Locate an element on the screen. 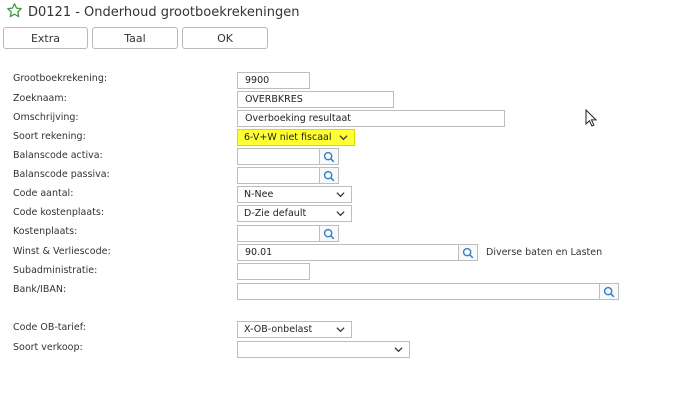 This screenshot has height=399, width=688. winst-verliescode-input: 90.01 is located at coordinates (348, 252).